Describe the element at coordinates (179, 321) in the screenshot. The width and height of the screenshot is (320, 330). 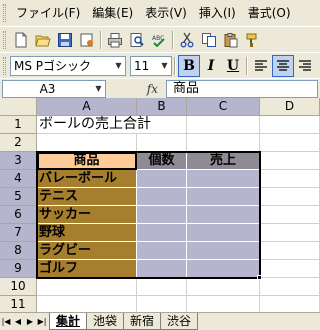
I see `tab-shibuya: 渋谷` at that location.